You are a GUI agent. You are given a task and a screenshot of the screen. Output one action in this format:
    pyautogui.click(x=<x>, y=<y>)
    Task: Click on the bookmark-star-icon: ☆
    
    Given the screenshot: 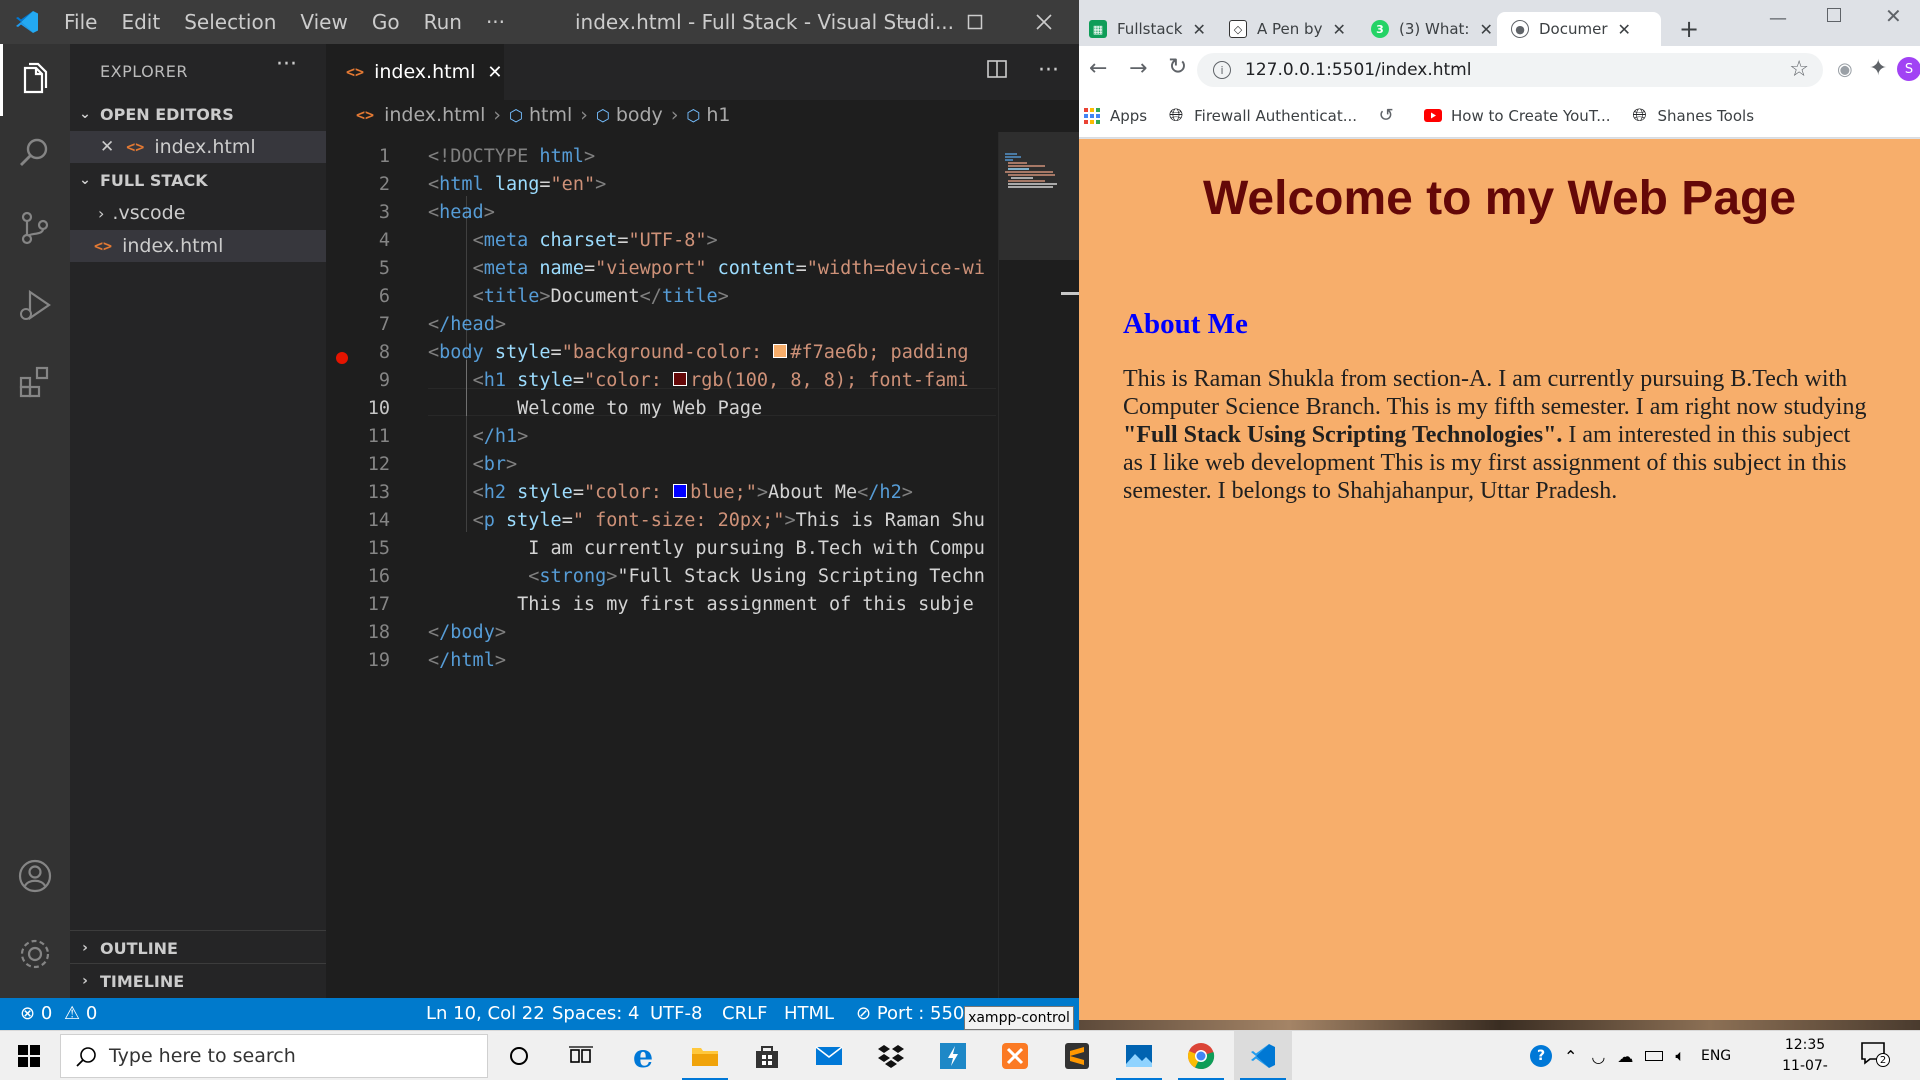 What is the action you would take?
    pyautogui.click(x=1799, y=69)
    